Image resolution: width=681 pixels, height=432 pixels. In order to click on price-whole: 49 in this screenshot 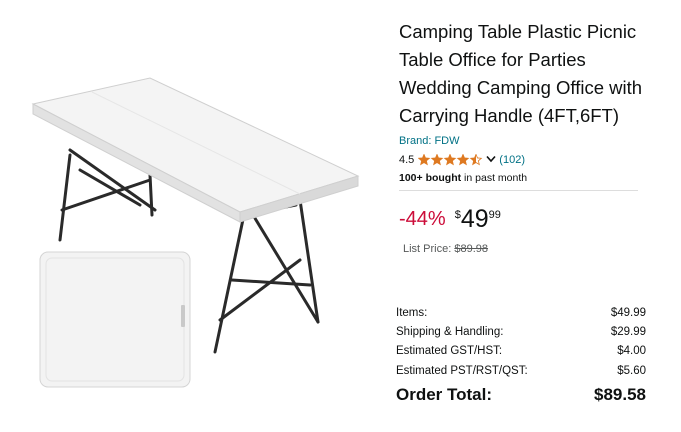, I will do `click(474, 219)`.